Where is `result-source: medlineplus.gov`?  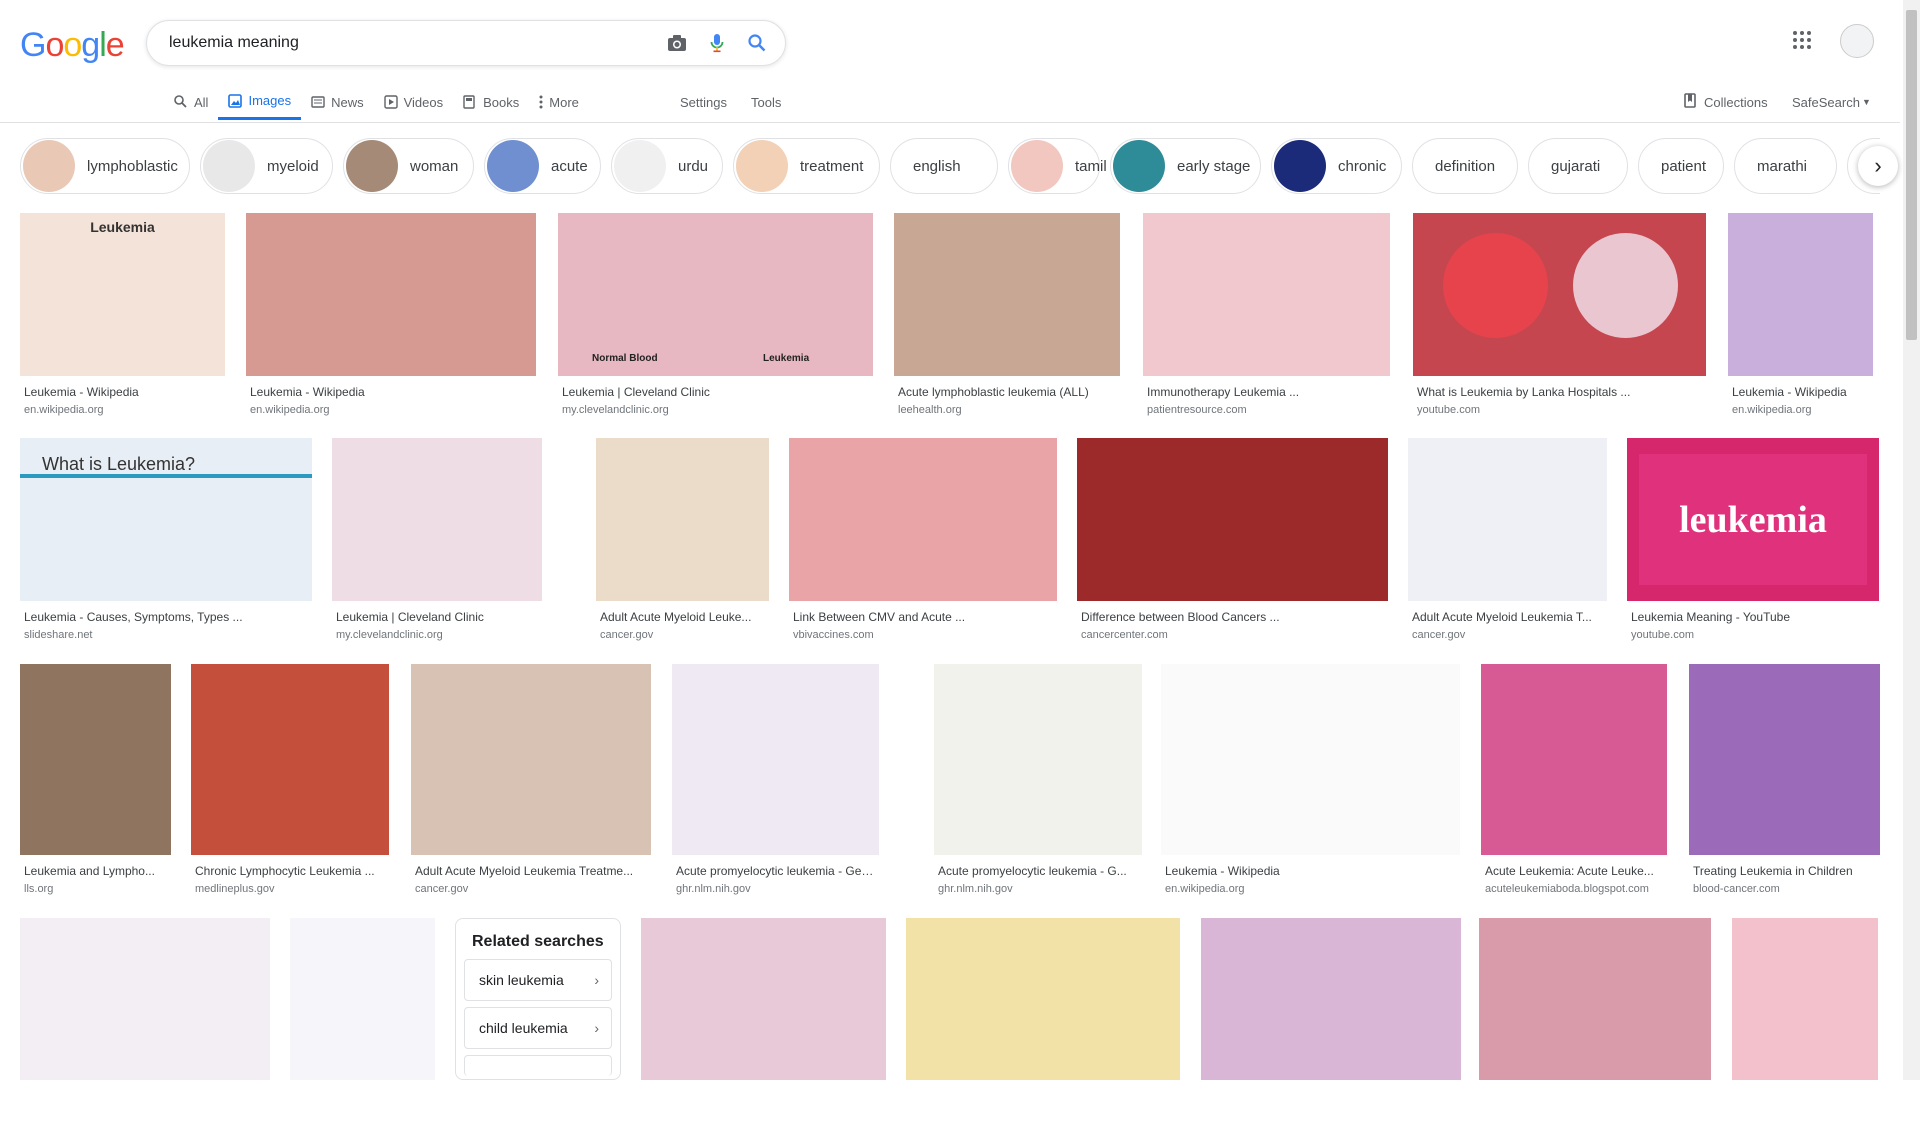 result-source: medlineplus.gov is located at coordinates (235, 889).